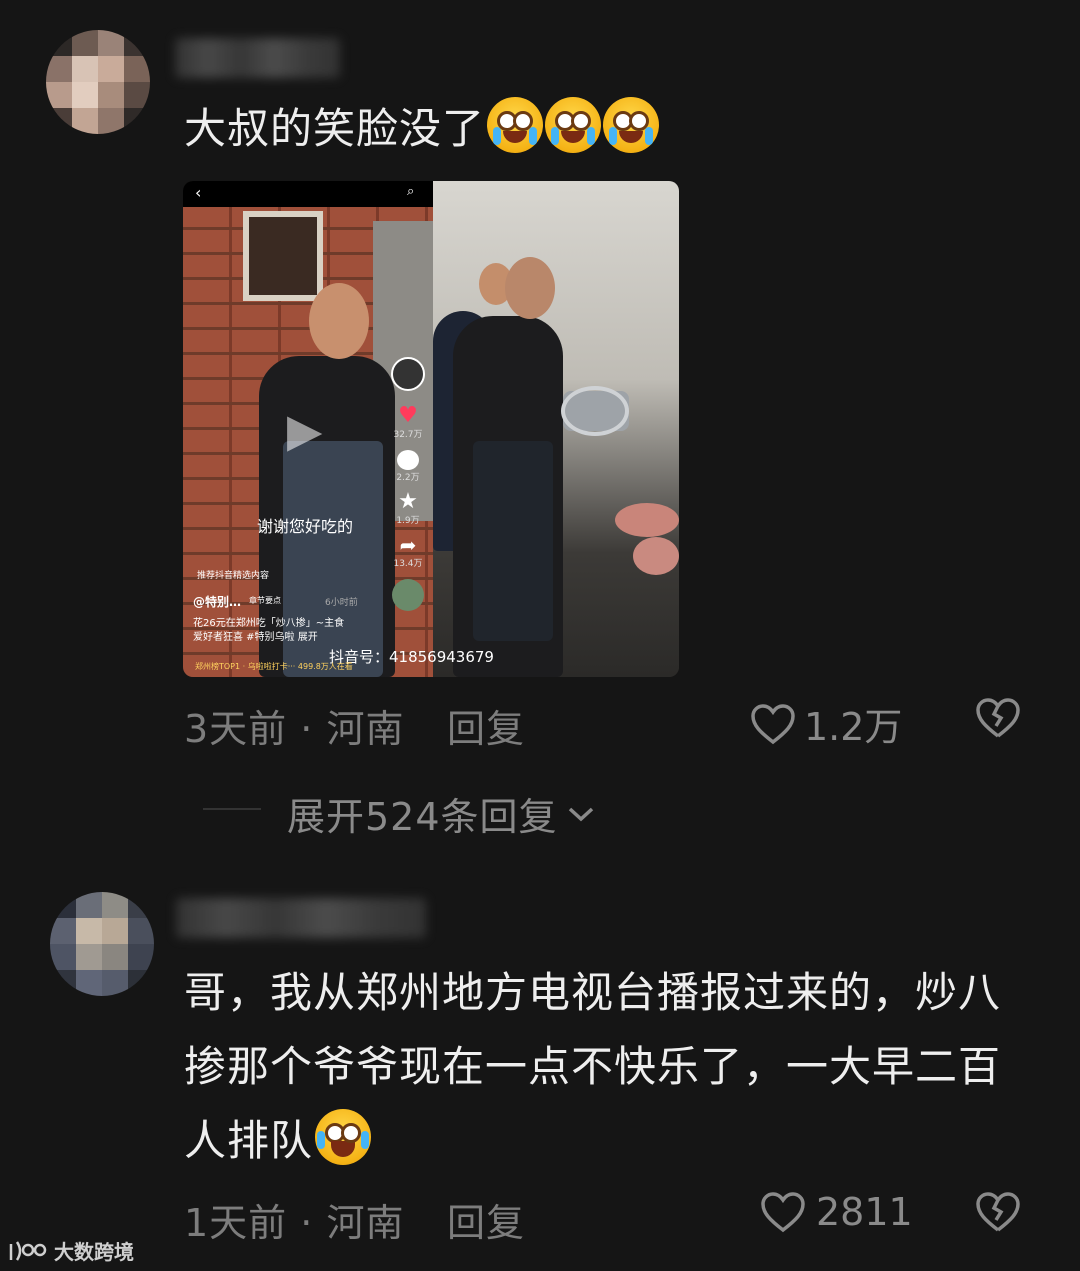 The image size is (1080, 1271). I want to click on play-icon: ▶, so click(304, 430).